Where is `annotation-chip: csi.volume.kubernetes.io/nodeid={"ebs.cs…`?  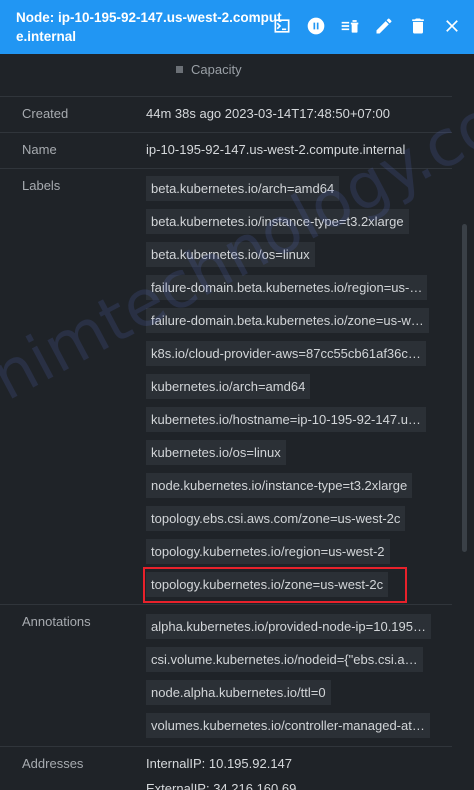
annotation-chip: csi.volume.kubernetes.io/nodeid={"ebs.cs… is located at coordinates (284, 659).